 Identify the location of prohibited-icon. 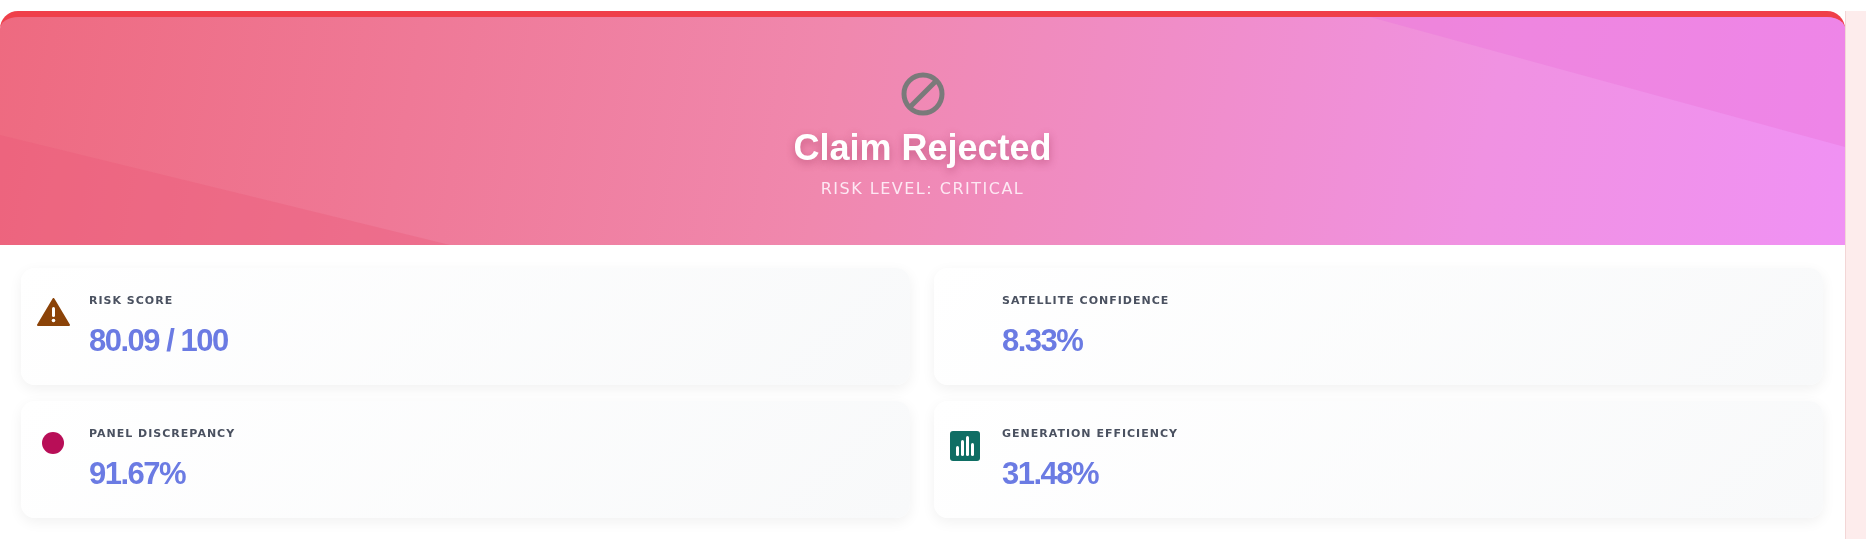
(922, 93).